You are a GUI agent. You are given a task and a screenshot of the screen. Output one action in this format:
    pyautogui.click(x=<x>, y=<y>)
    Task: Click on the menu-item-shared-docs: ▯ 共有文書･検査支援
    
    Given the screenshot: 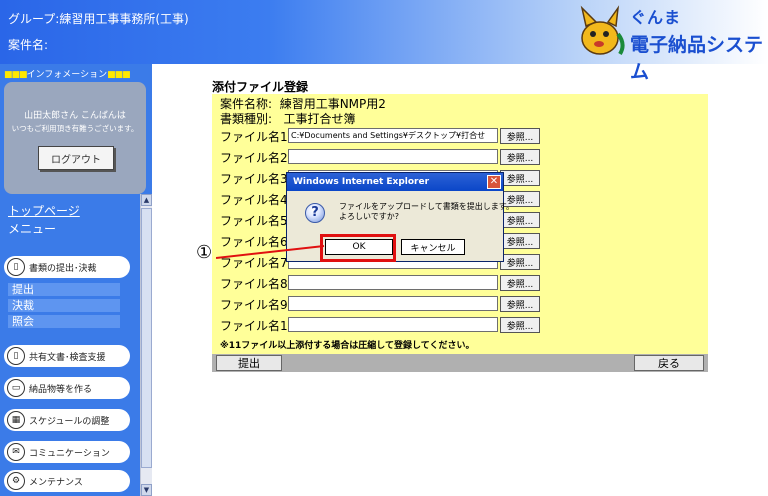 What is the action you would take?
    pyautogui.click(x=67, y=356)
    